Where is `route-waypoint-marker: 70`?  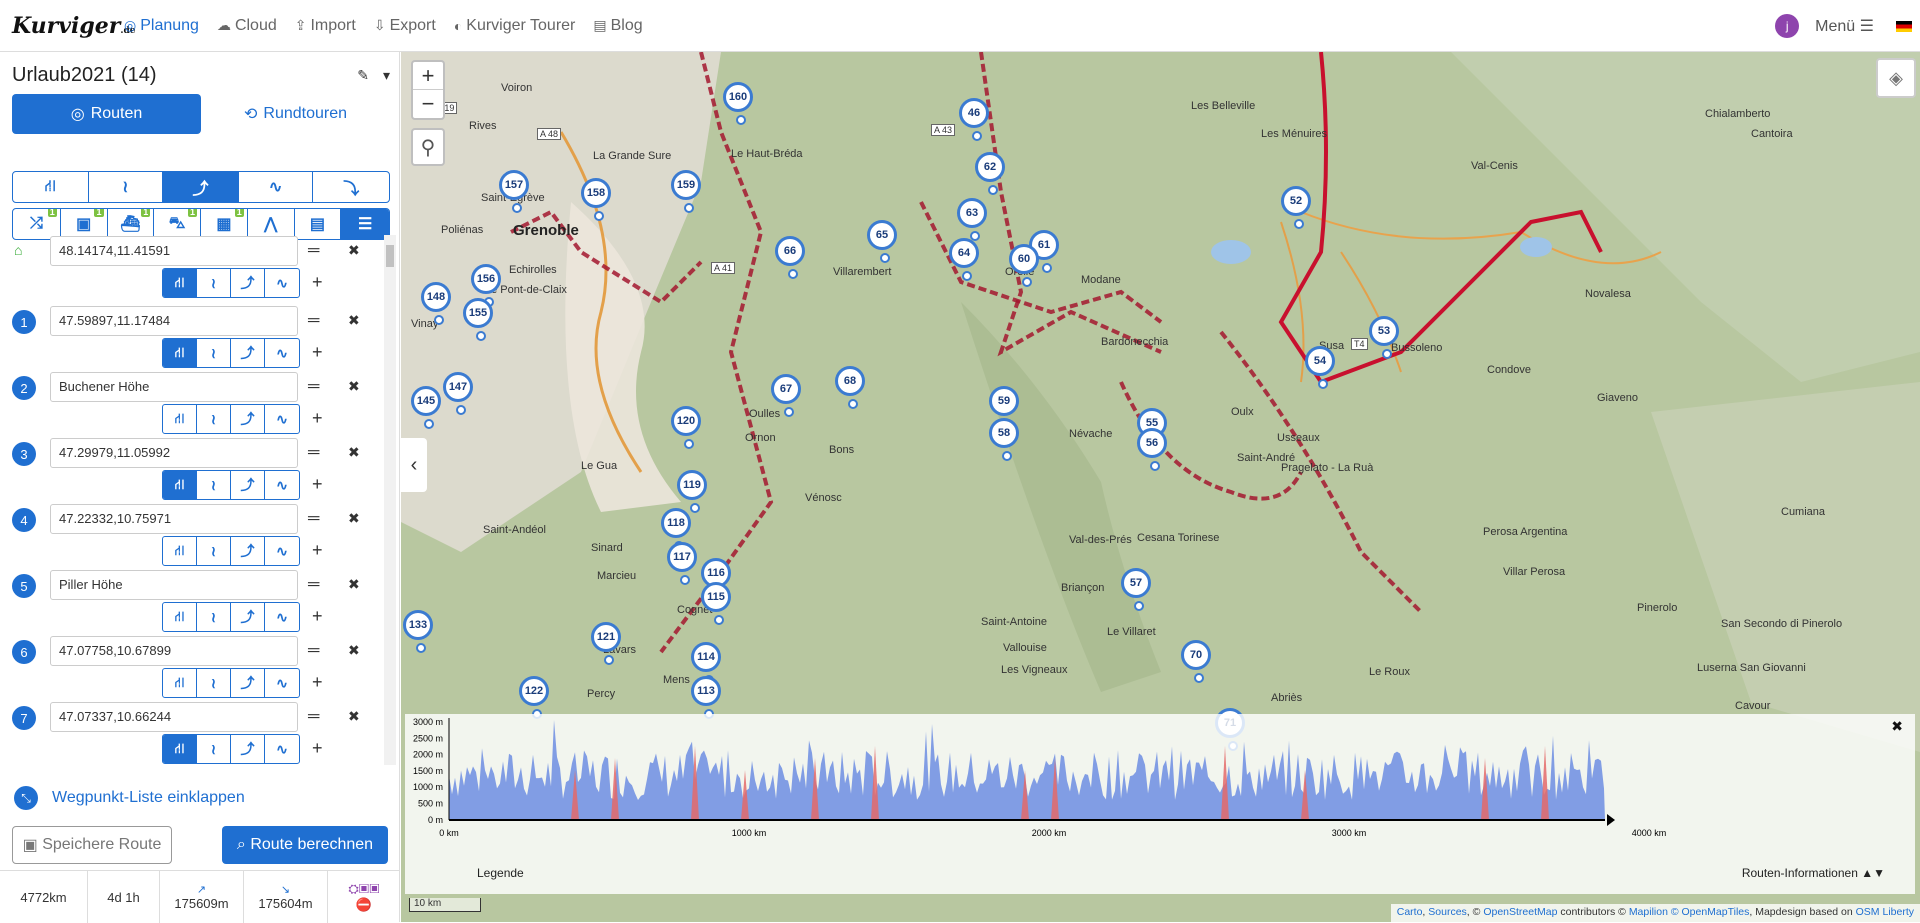
route-waypoint-marker: 70 is located at coordinates (1196, 661).